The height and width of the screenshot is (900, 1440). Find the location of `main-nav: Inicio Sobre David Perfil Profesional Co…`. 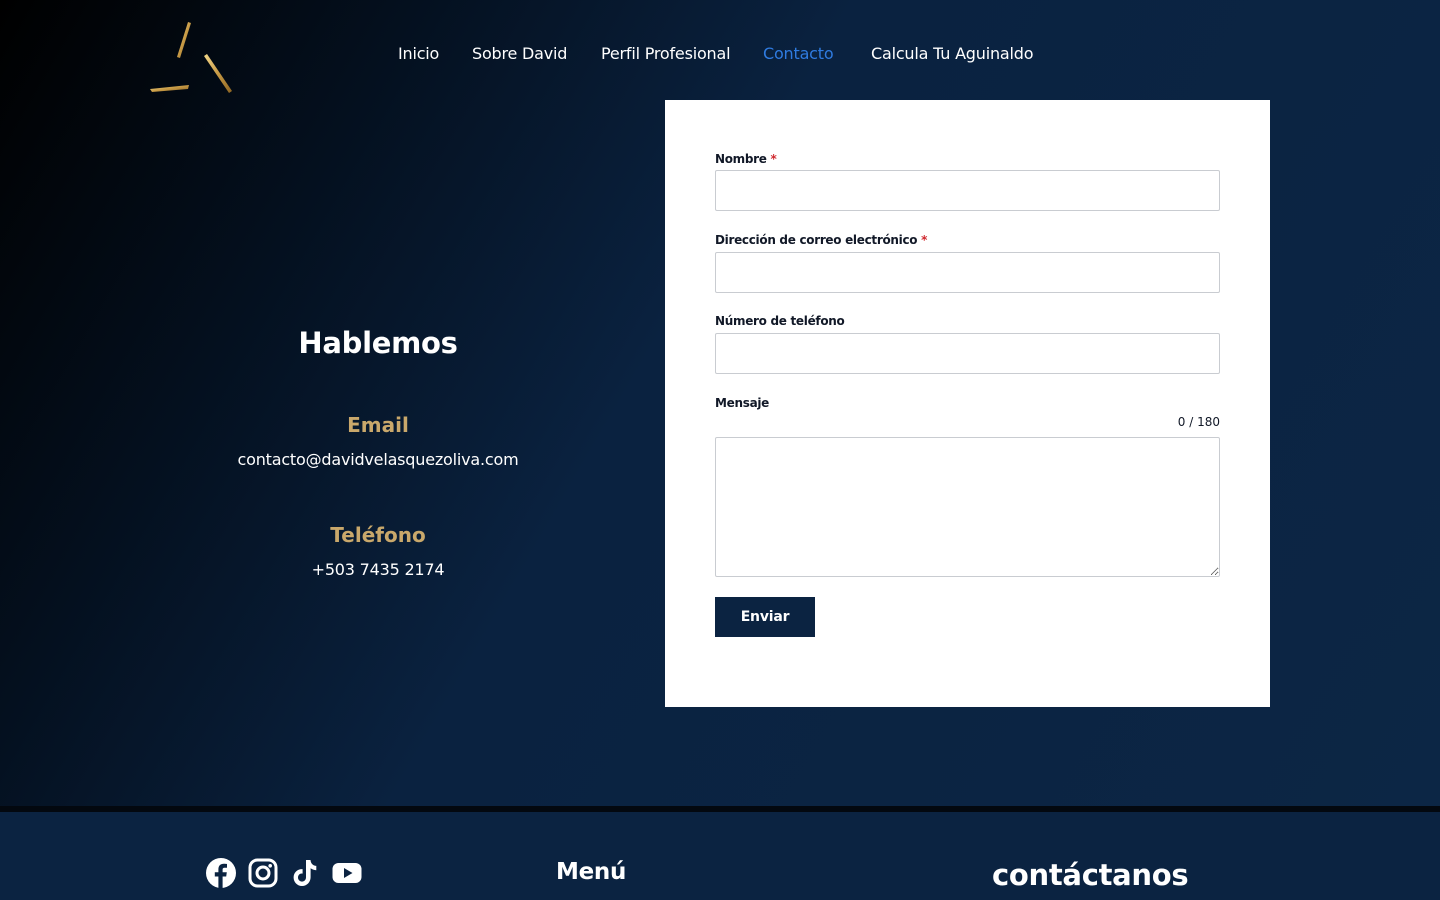

main-nav: Inicio Sobre David Perfil Profesional Co… is located at coordinates (720, 57).